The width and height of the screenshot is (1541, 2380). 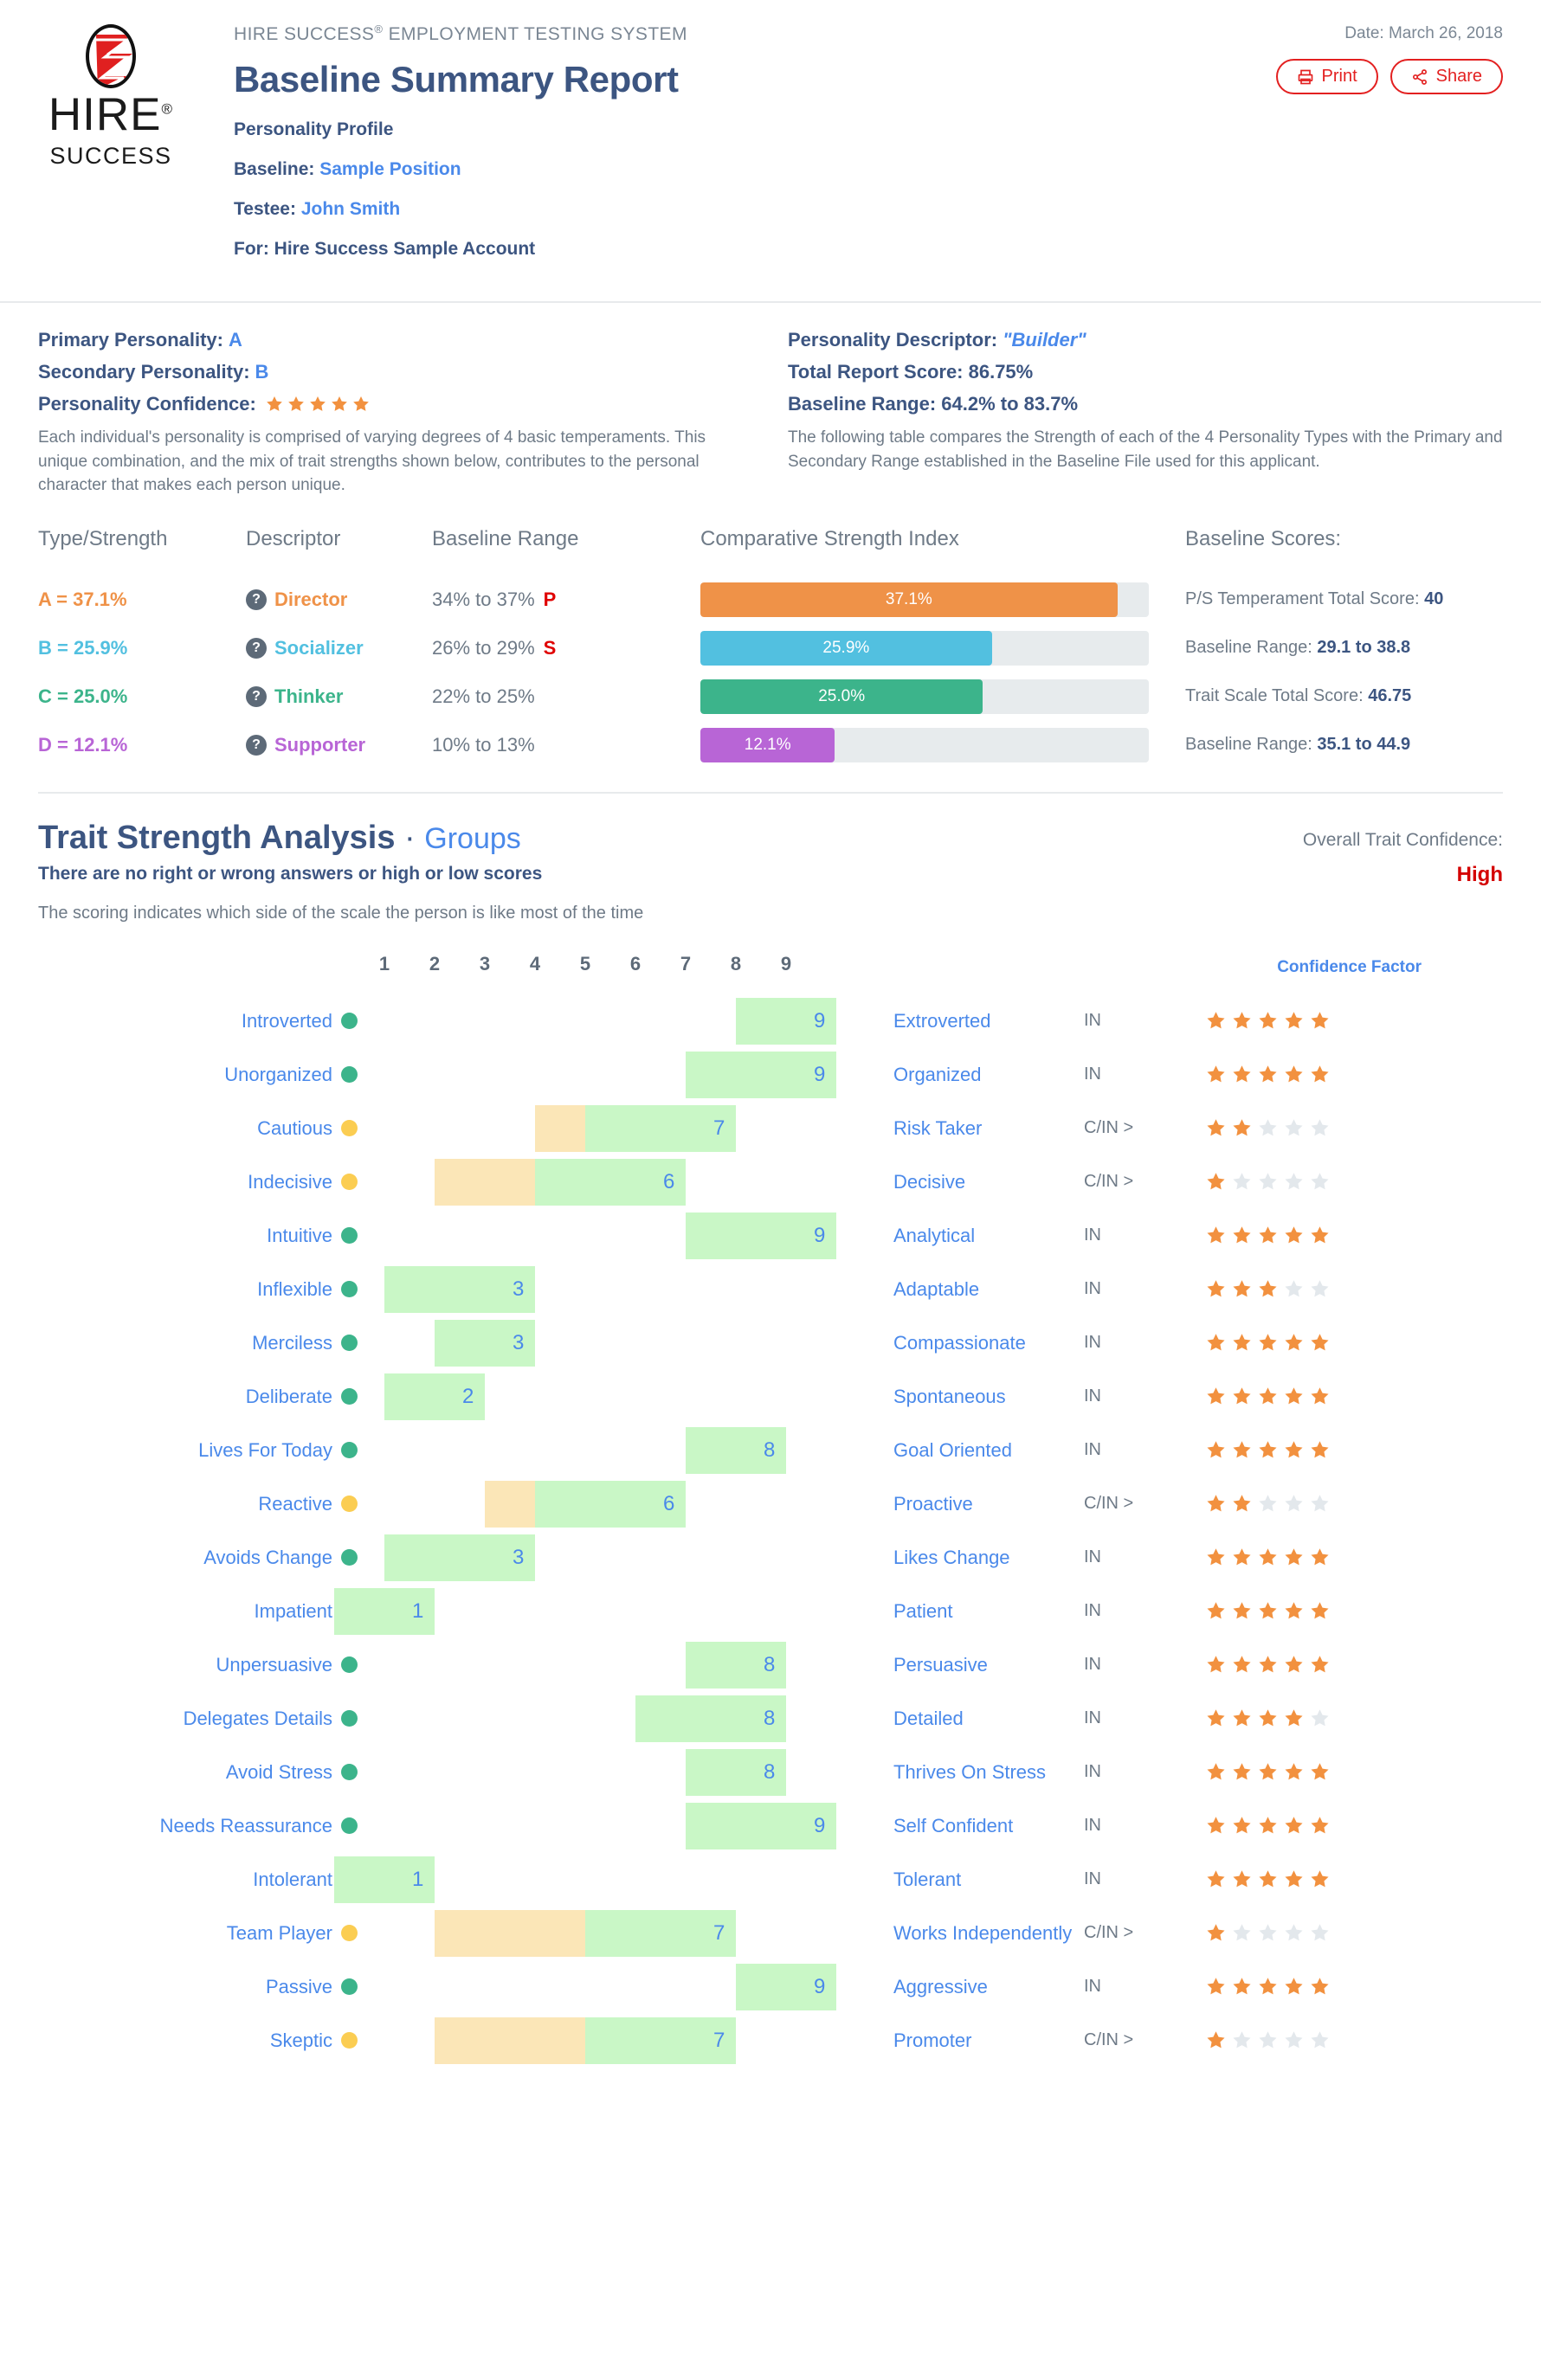 I want to click on trait-right-label: Risk Taker, so click(x=975, y=1128).